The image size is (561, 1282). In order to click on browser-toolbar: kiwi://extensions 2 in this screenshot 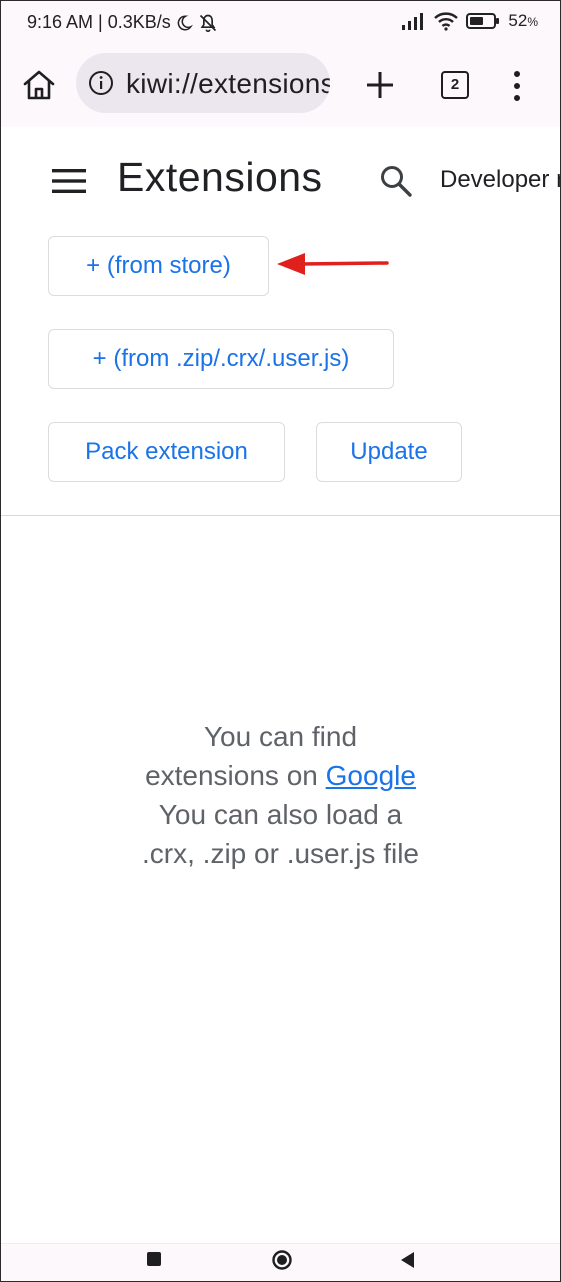, I will do `click(280, 85)`.